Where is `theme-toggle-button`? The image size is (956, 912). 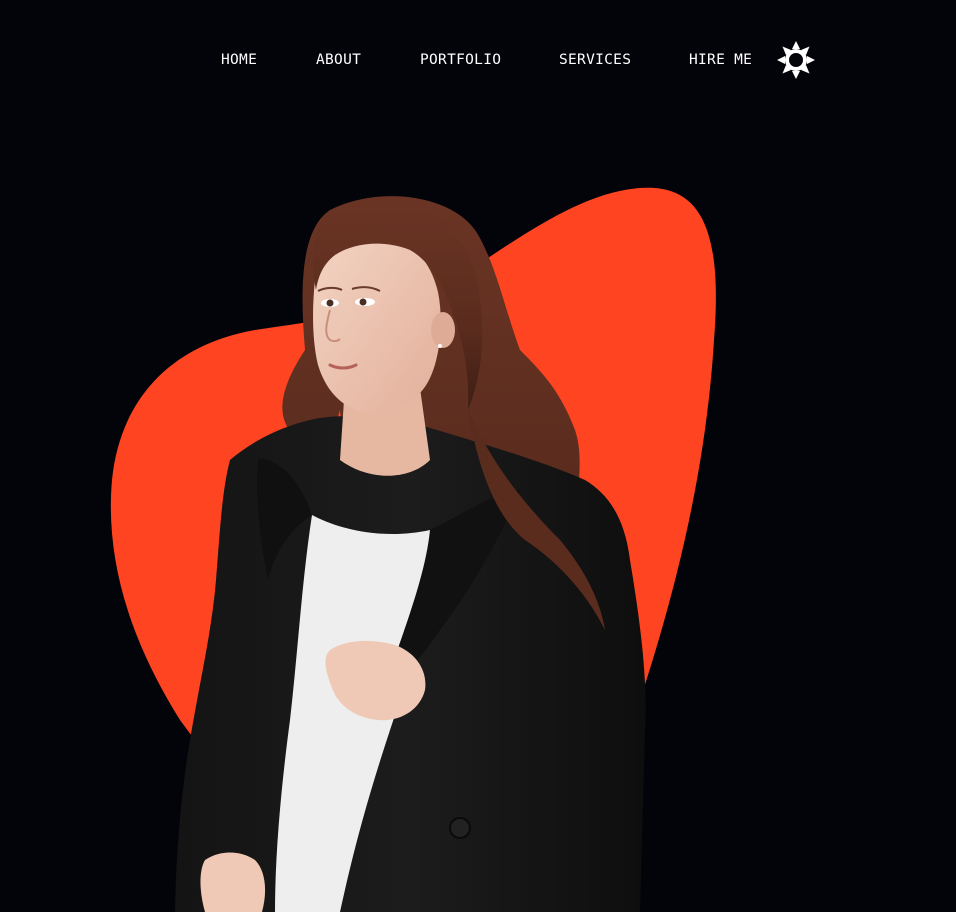 theme-toggle-button is located at coordinates (796, 60).